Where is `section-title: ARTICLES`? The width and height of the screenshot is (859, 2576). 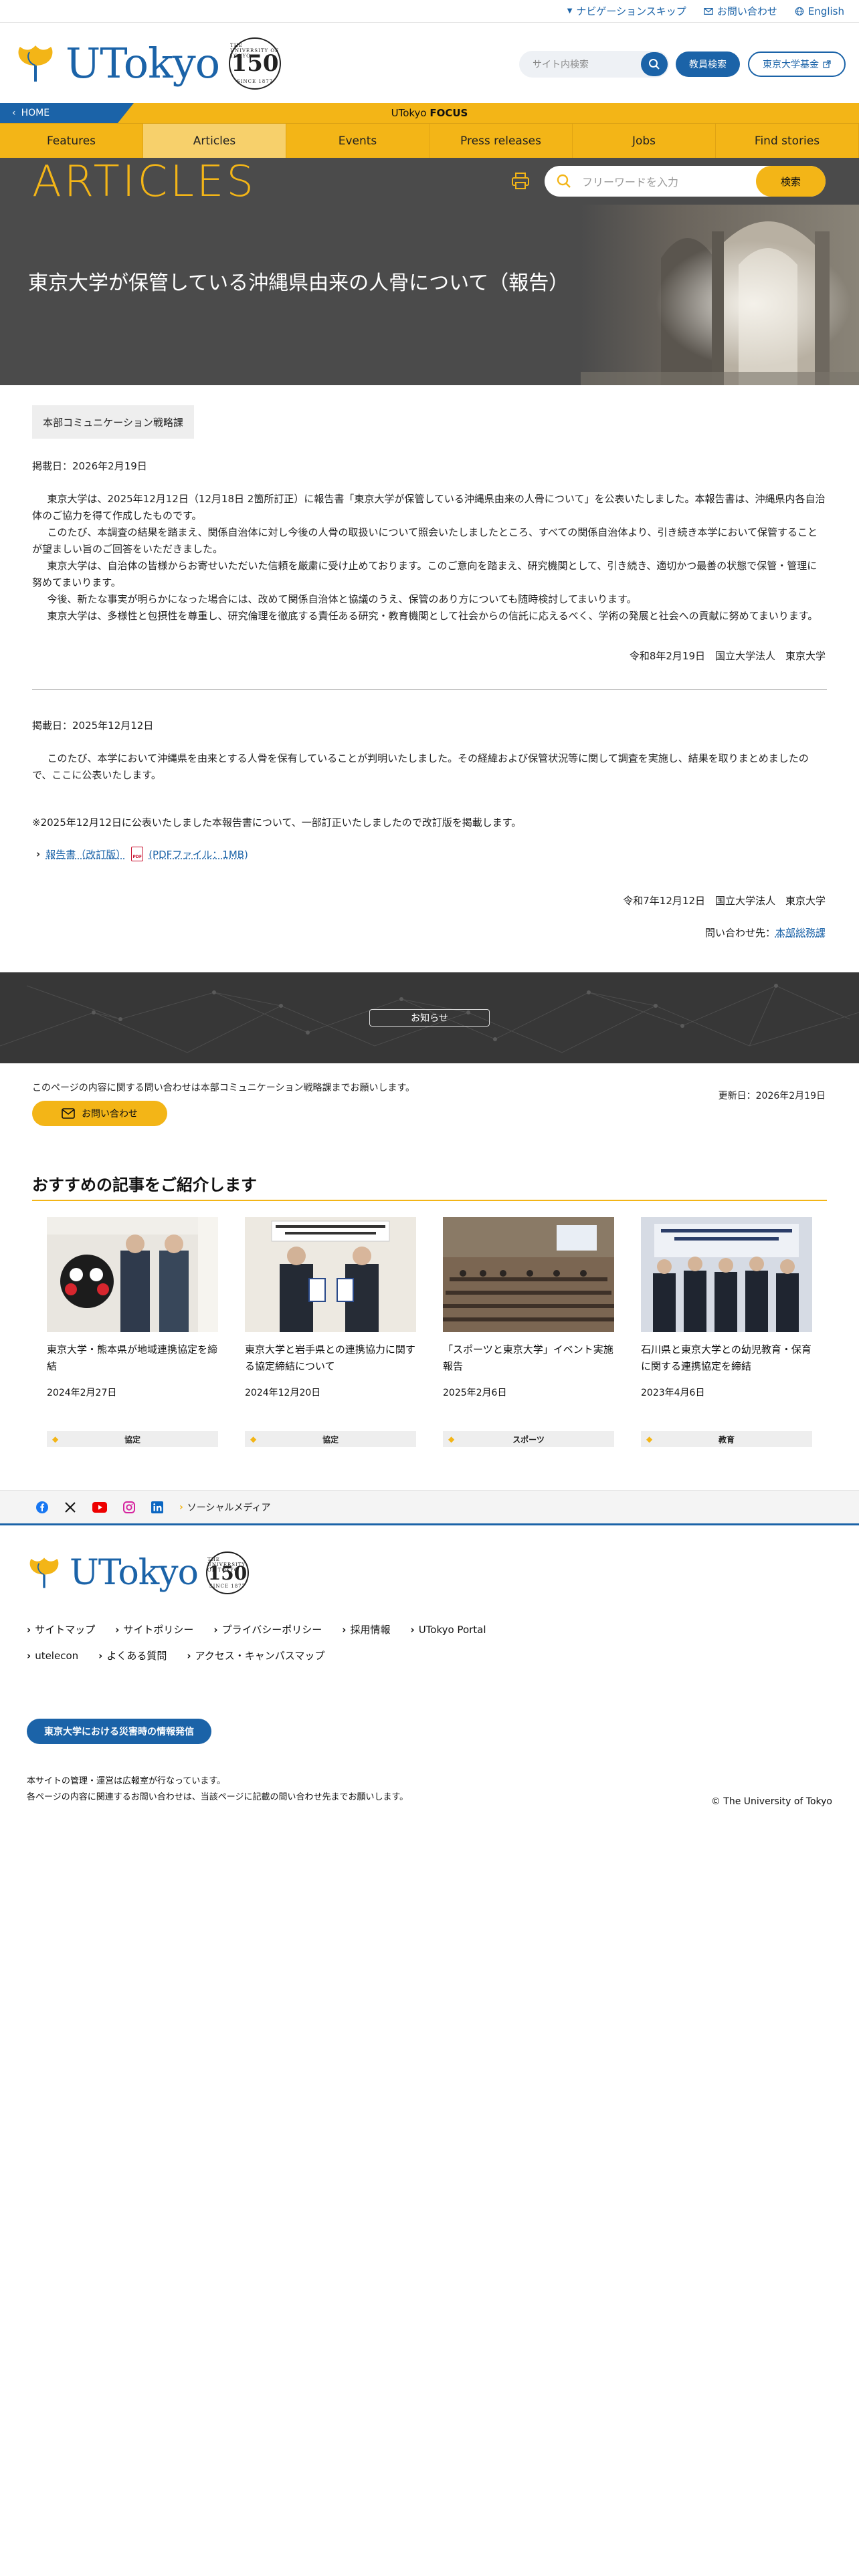 section-title: ARTICLES is located at coordinates (144, 182).